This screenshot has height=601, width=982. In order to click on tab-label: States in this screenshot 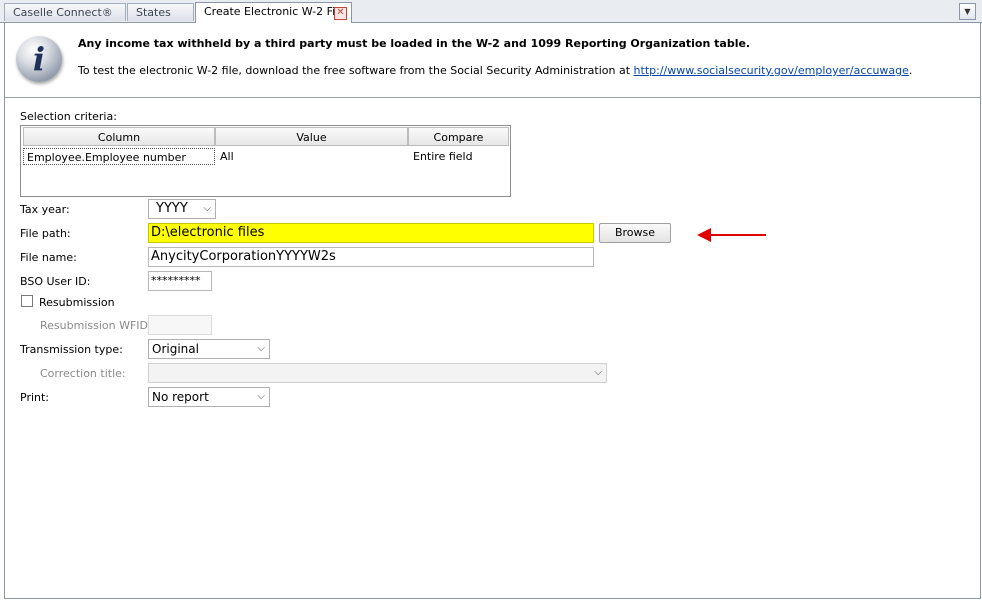, I will do `click(153, 12)`.